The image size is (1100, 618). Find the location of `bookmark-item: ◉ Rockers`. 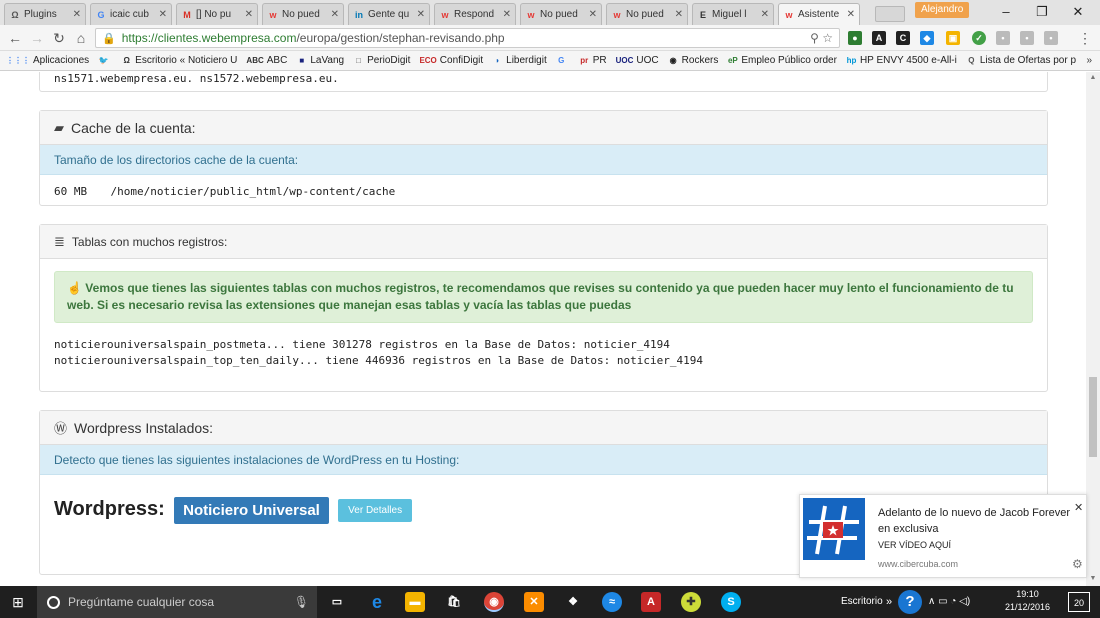

bookmark-item: ◉ Rockers is located at coordinates (693, 60).